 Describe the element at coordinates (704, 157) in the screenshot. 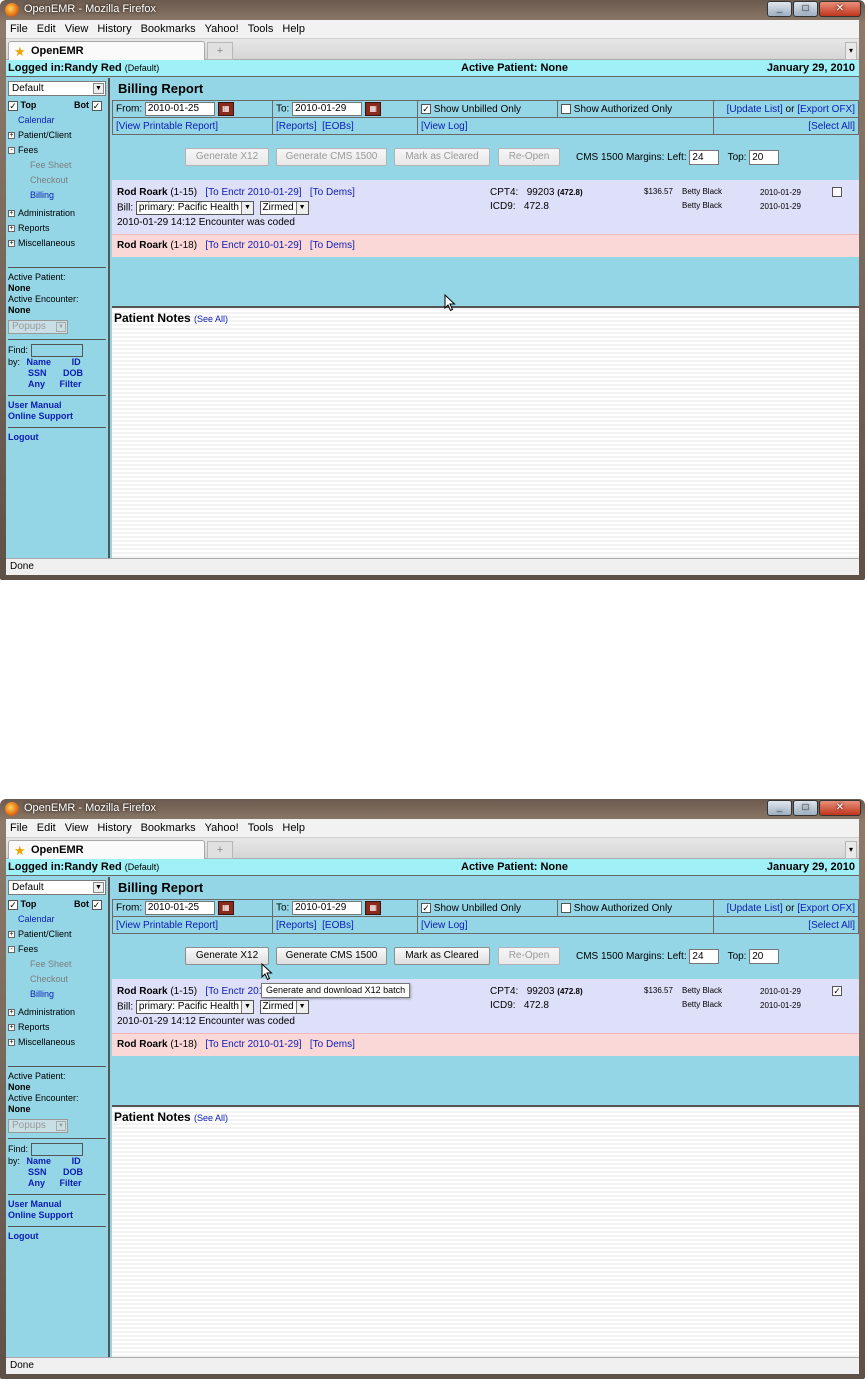

I see `left-margin-input: 24` at that location.